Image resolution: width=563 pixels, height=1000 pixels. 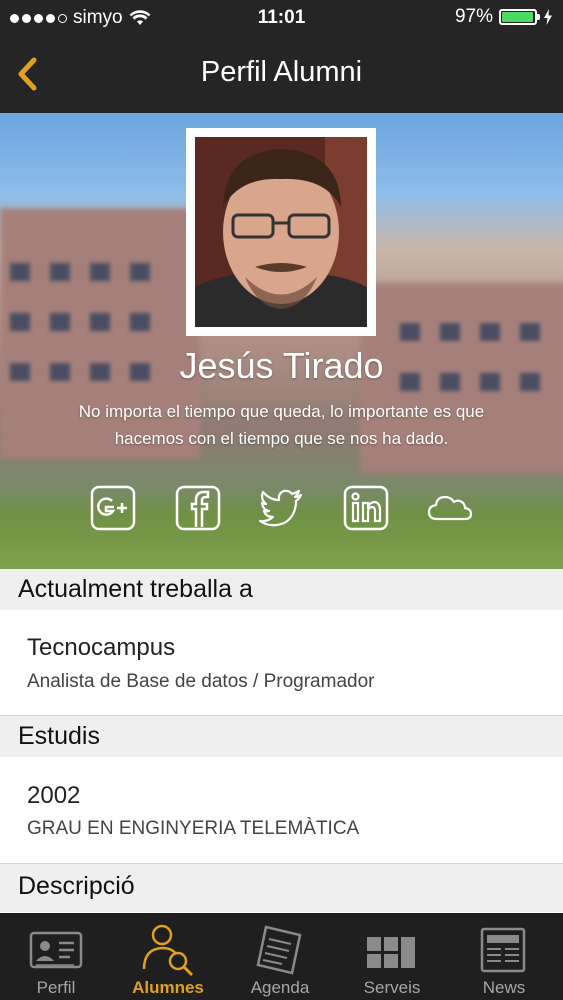 What do you see at coordinates (168, 987) in the screenshot?
I see `tab-label: Alumnes` at bounding box center [168, 987].